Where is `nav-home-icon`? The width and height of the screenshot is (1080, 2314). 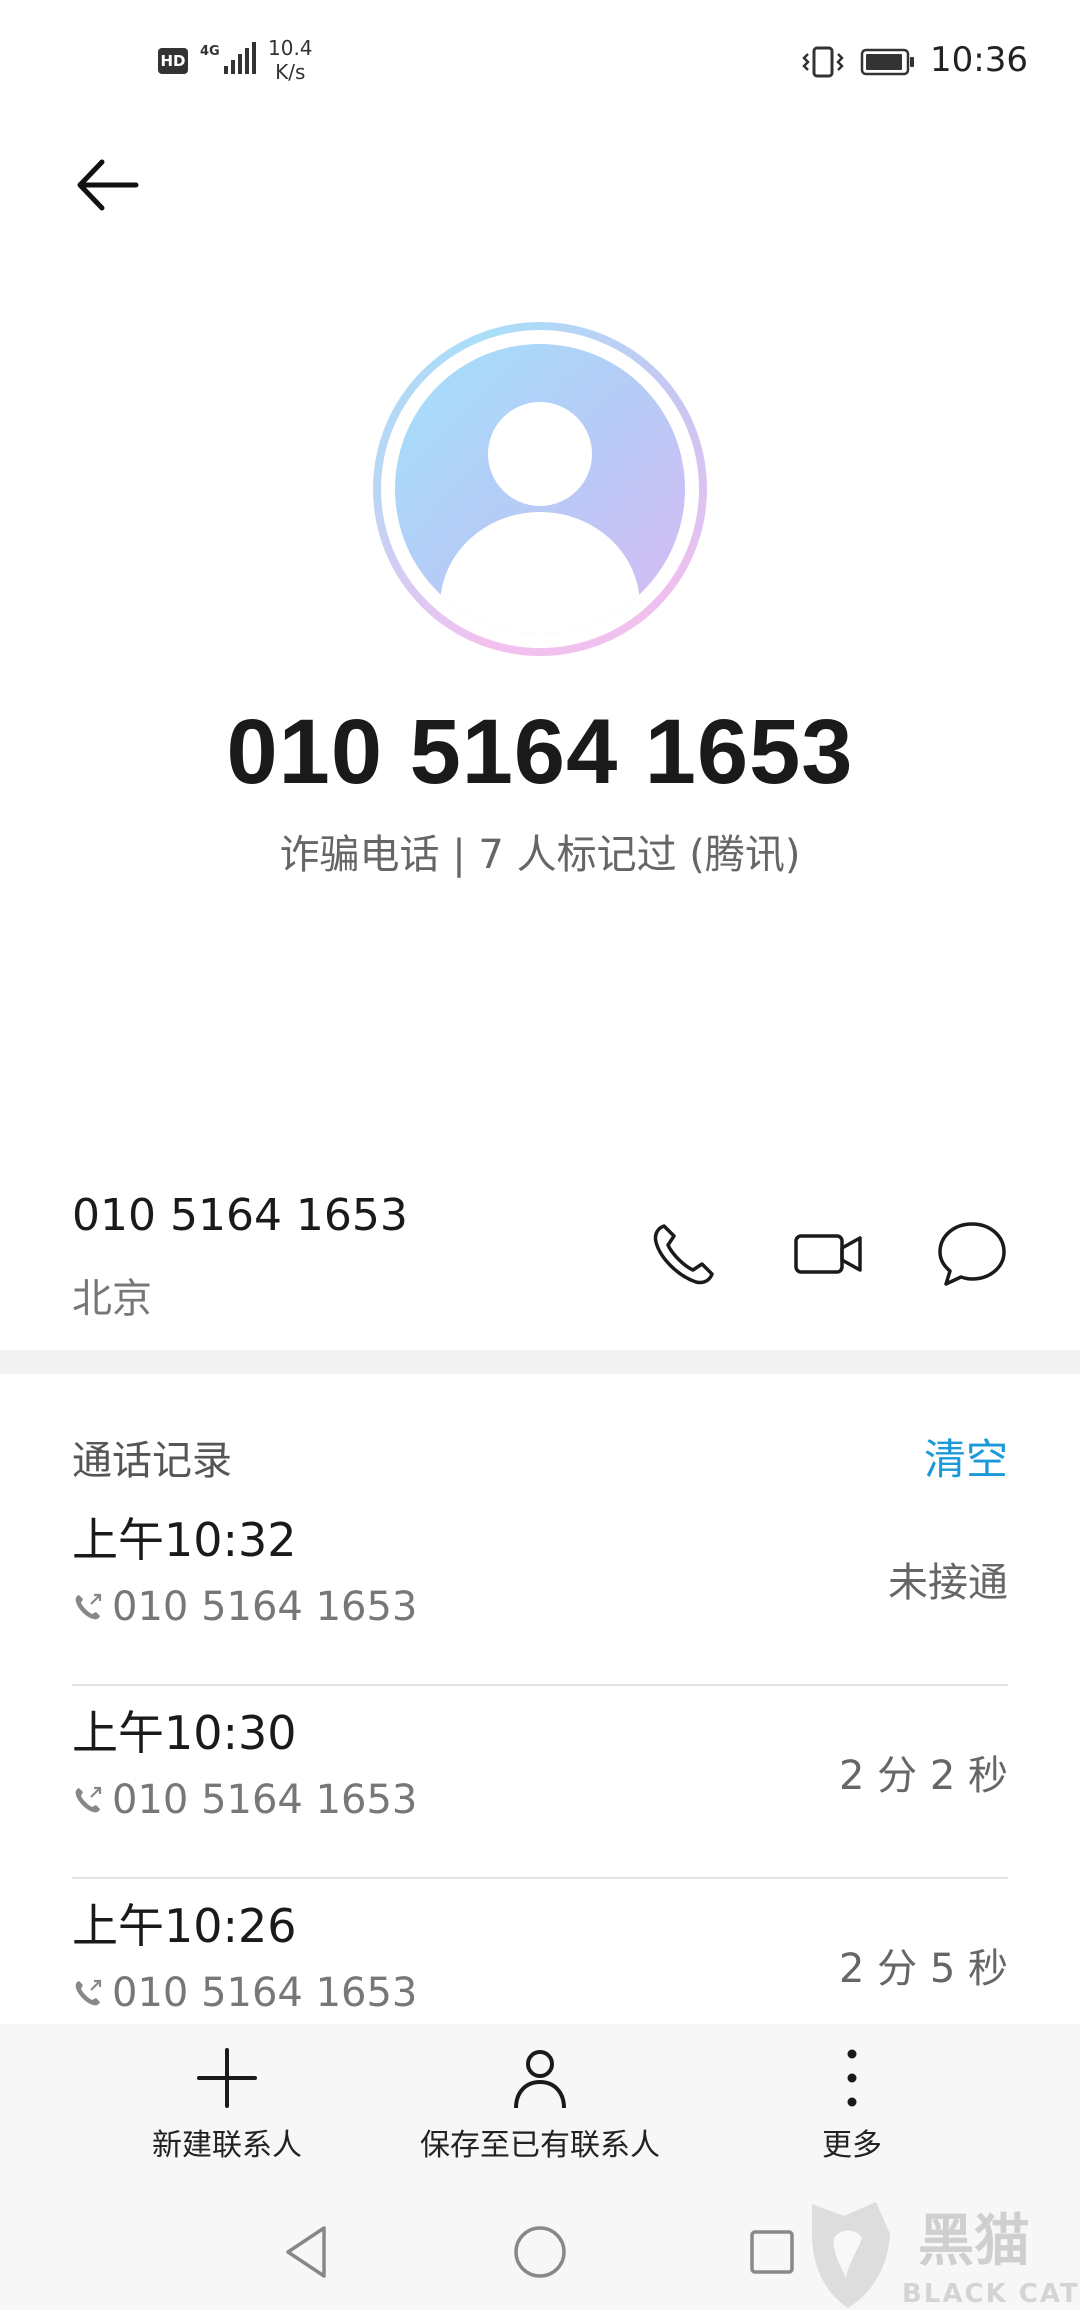
nav-home-icon is located at coordinates (540, 2252).